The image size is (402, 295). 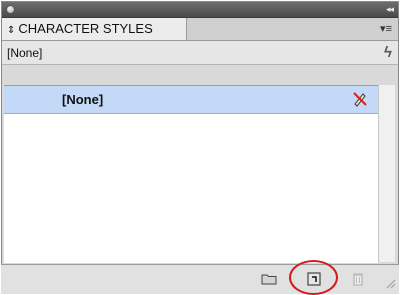 What do you see at coordinates (390, 283) in the screenshot?
I see `resize-grip-icon` at bounding box center [390, 283].